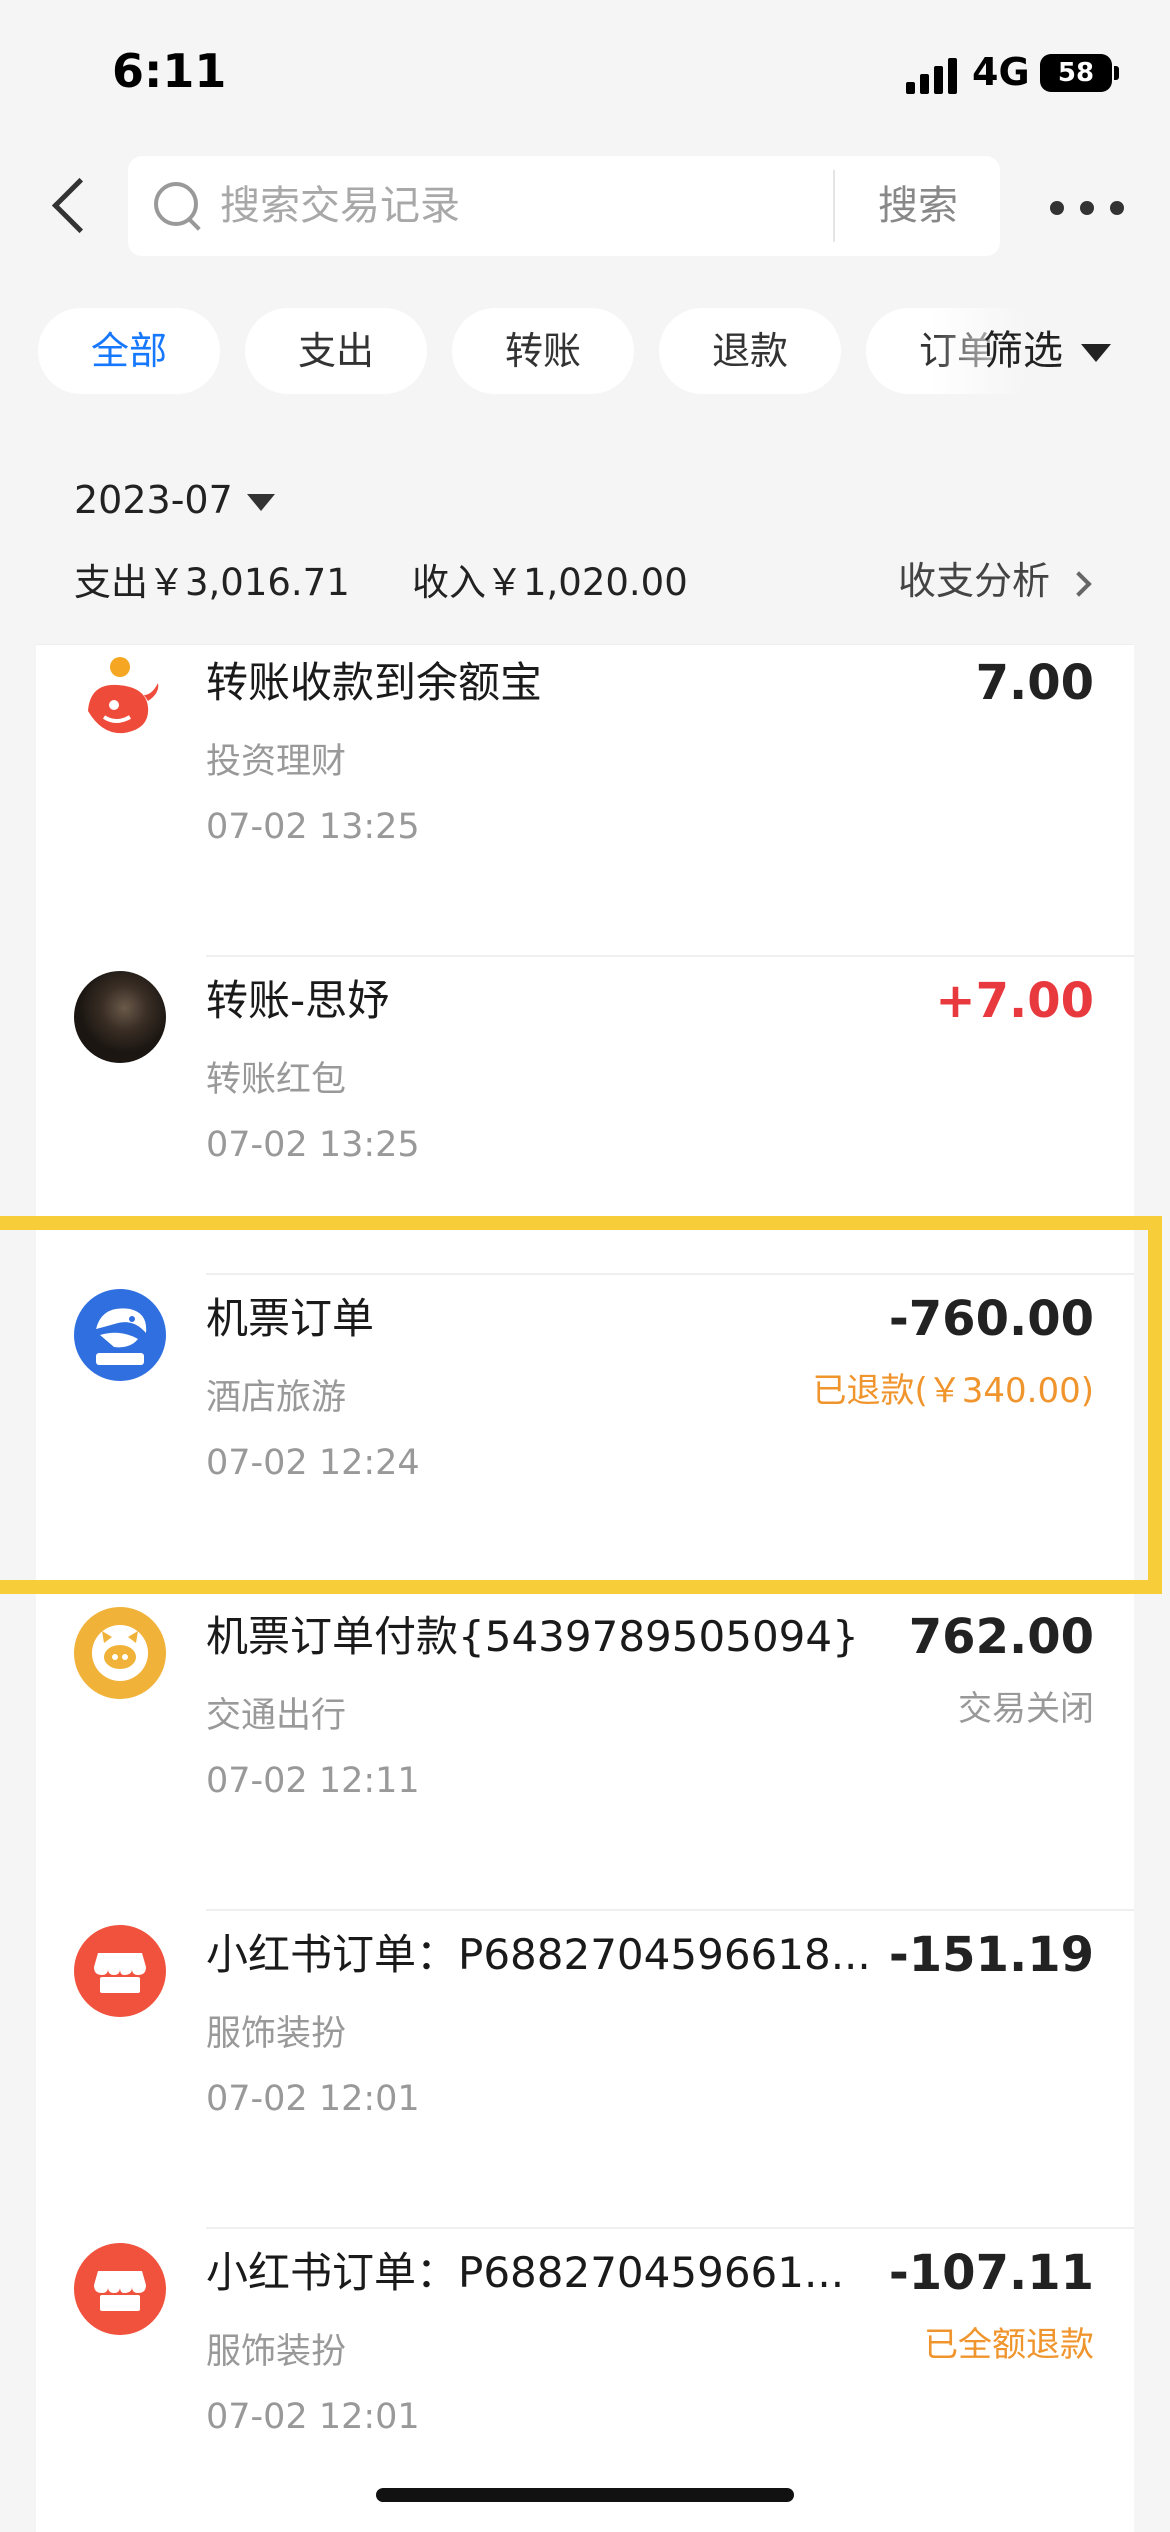 The height and width of the screenshot is (2532, 1170). Describe the element at coordinates (918, 206) in the screenshot. I see `search-button: 搜索` at that location.